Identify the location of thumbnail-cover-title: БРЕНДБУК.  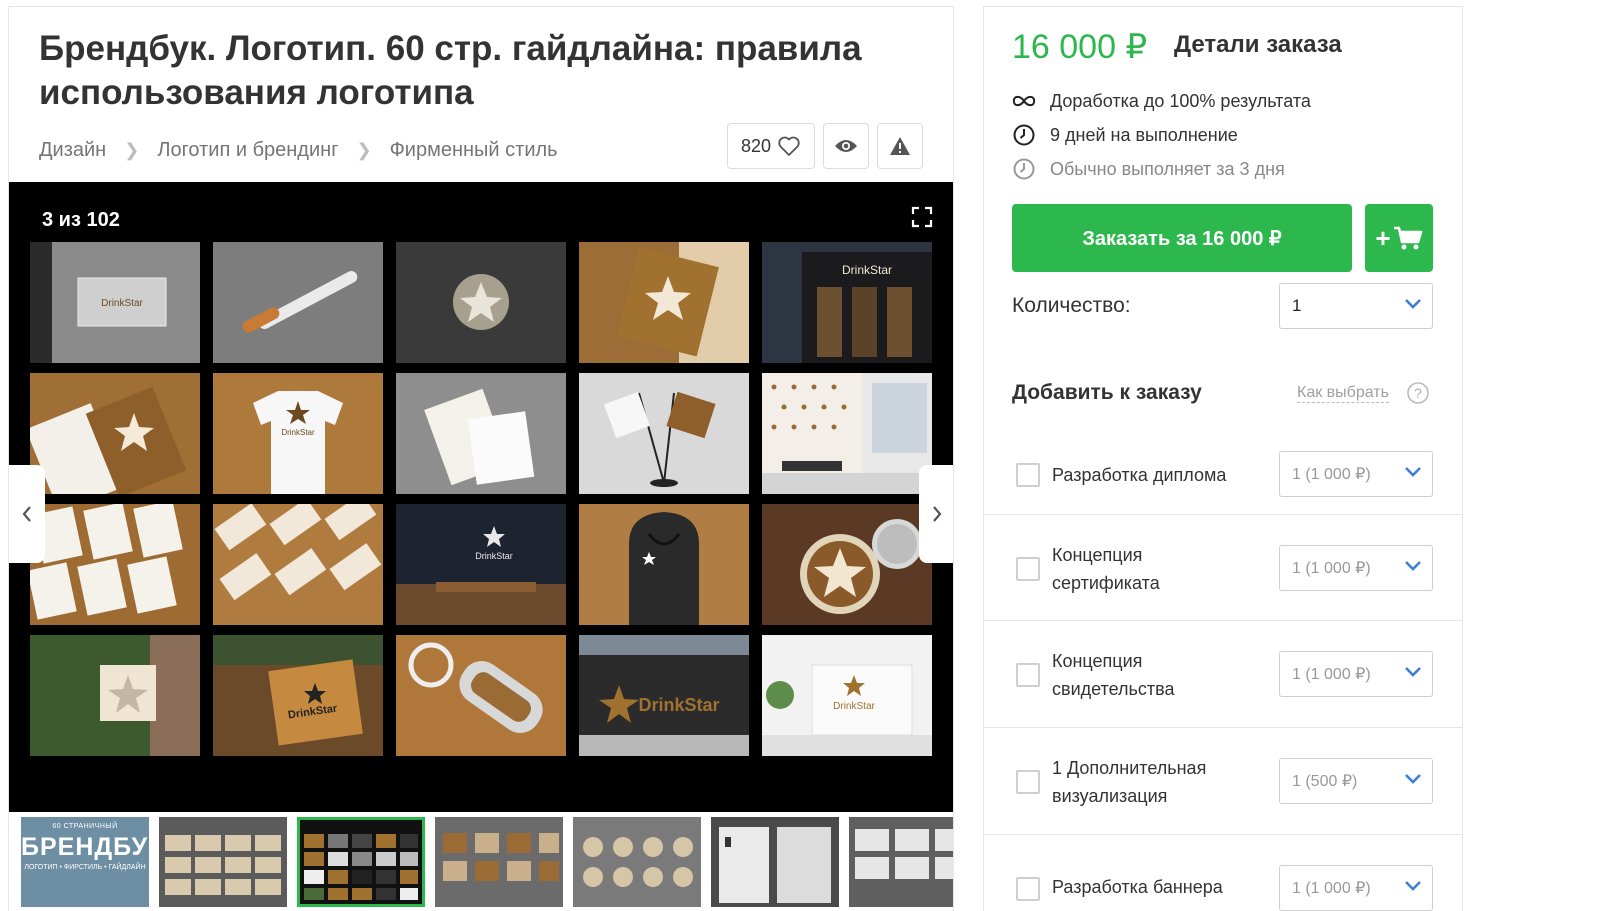
(85, 847).